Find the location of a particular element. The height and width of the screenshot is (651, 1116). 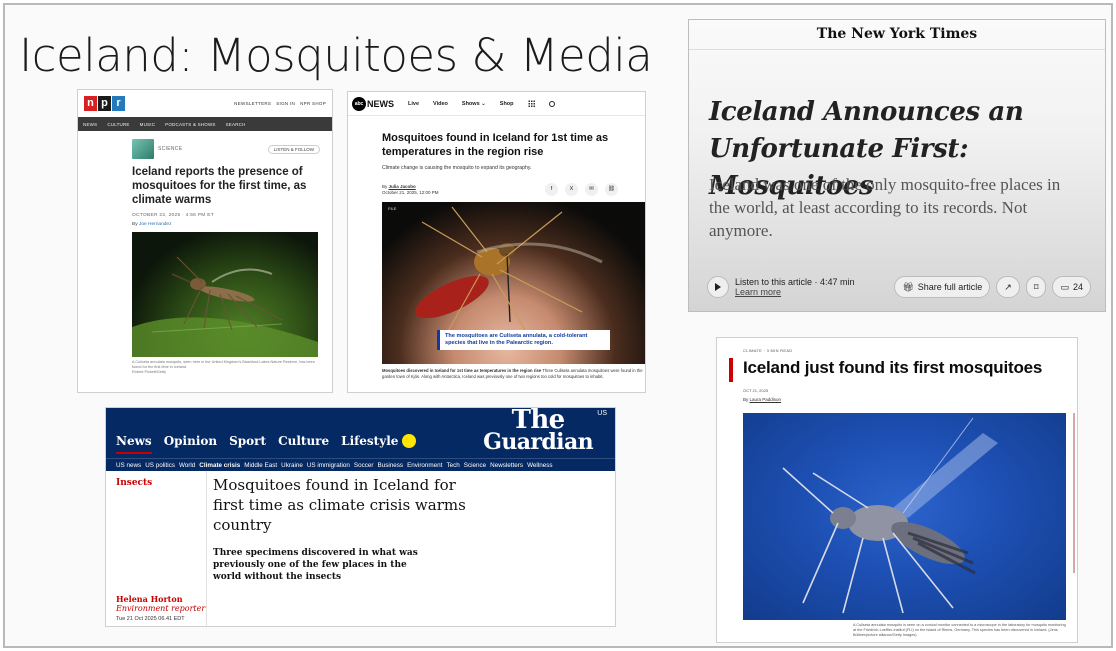

comment-icon: ▭ is located at coordinates (1064, 286).